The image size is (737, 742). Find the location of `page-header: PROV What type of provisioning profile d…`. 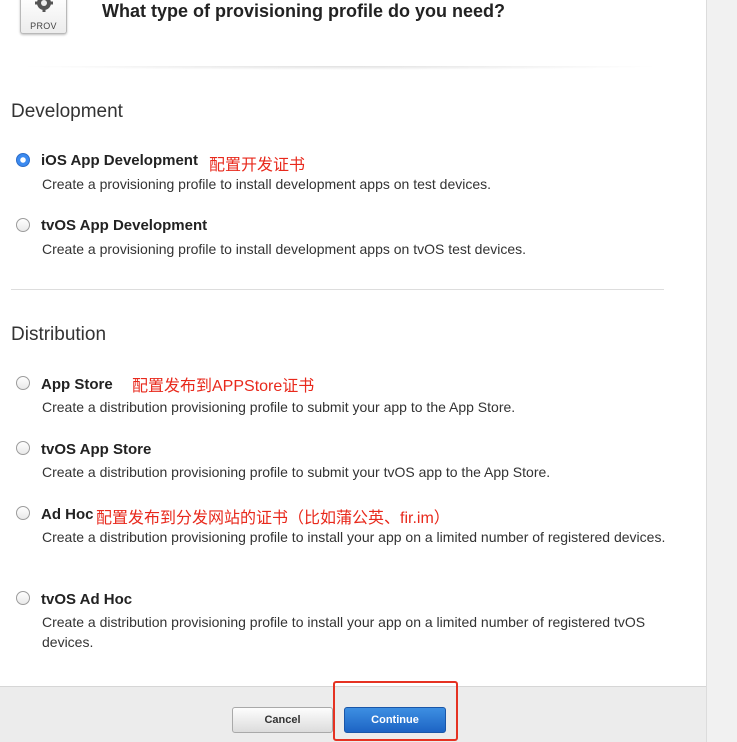

page-header: PROV What type of provisioning profile d… is located at coordinates (353, 35).